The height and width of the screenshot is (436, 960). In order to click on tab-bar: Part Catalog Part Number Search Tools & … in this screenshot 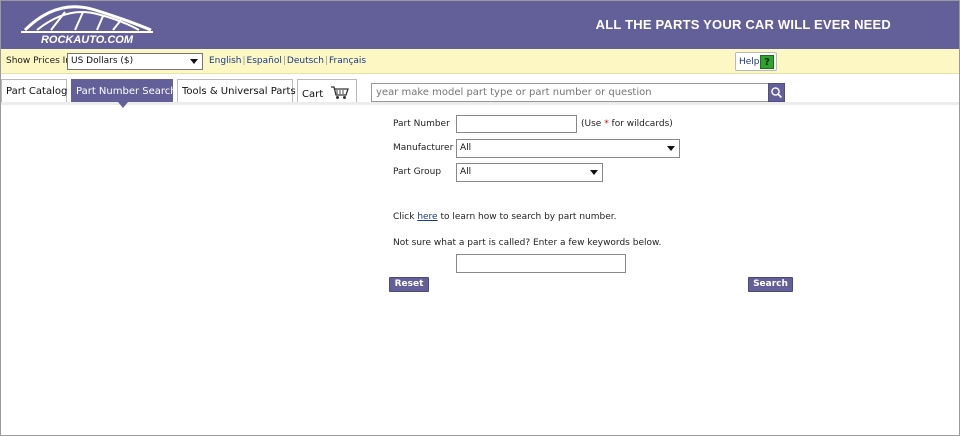, I will do `click(480, 91)`.